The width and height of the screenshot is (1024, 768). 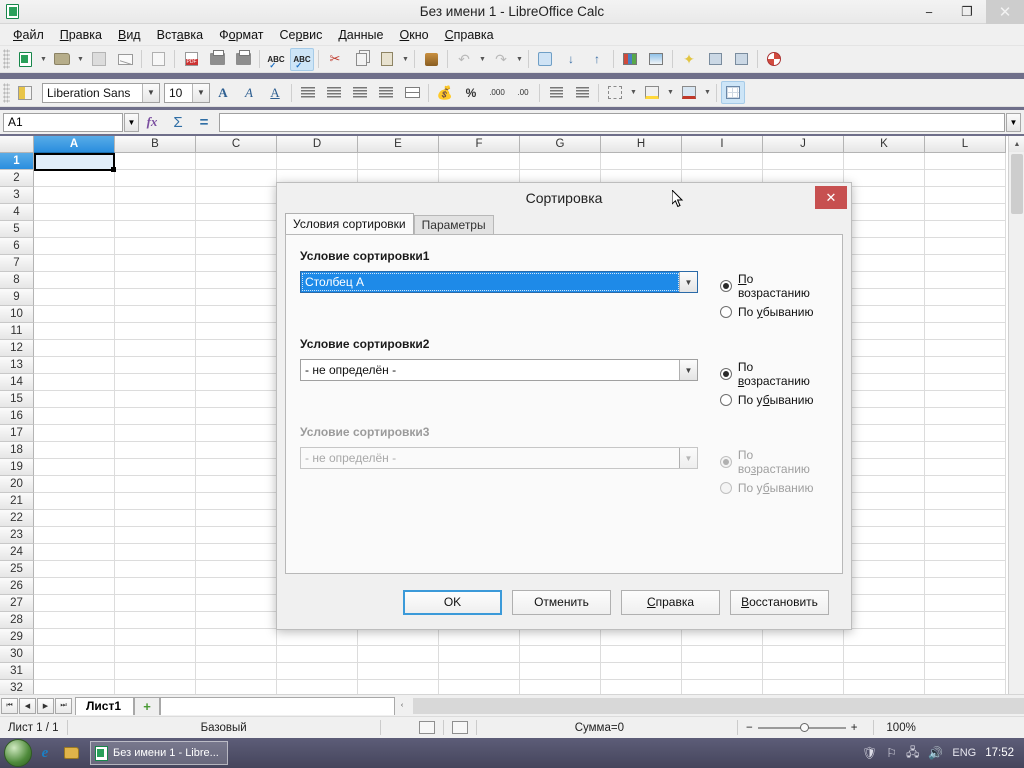 What do you see at coordinates (180, 35) in the screenshot?
I see `menu-insert: Вставка` at bounding box center [180, 35].